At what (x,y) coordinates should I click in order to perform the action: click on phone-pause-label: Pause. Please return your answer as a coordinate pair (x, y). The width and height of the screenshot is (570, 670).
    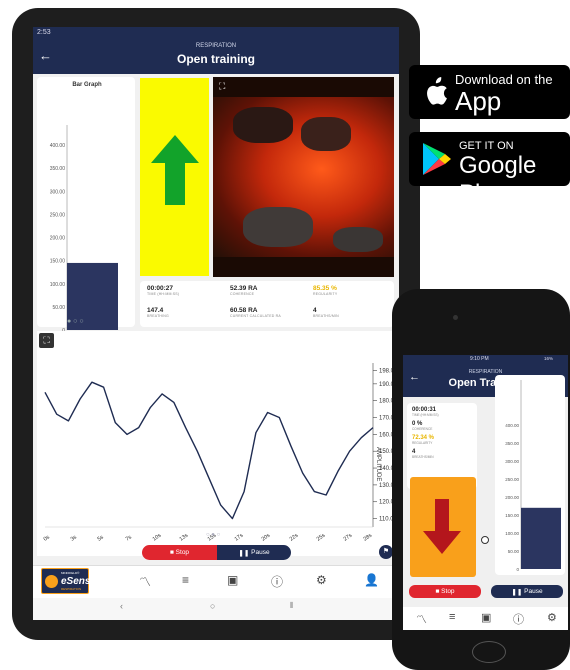
    Looking at the image, I should click on (533, 591).